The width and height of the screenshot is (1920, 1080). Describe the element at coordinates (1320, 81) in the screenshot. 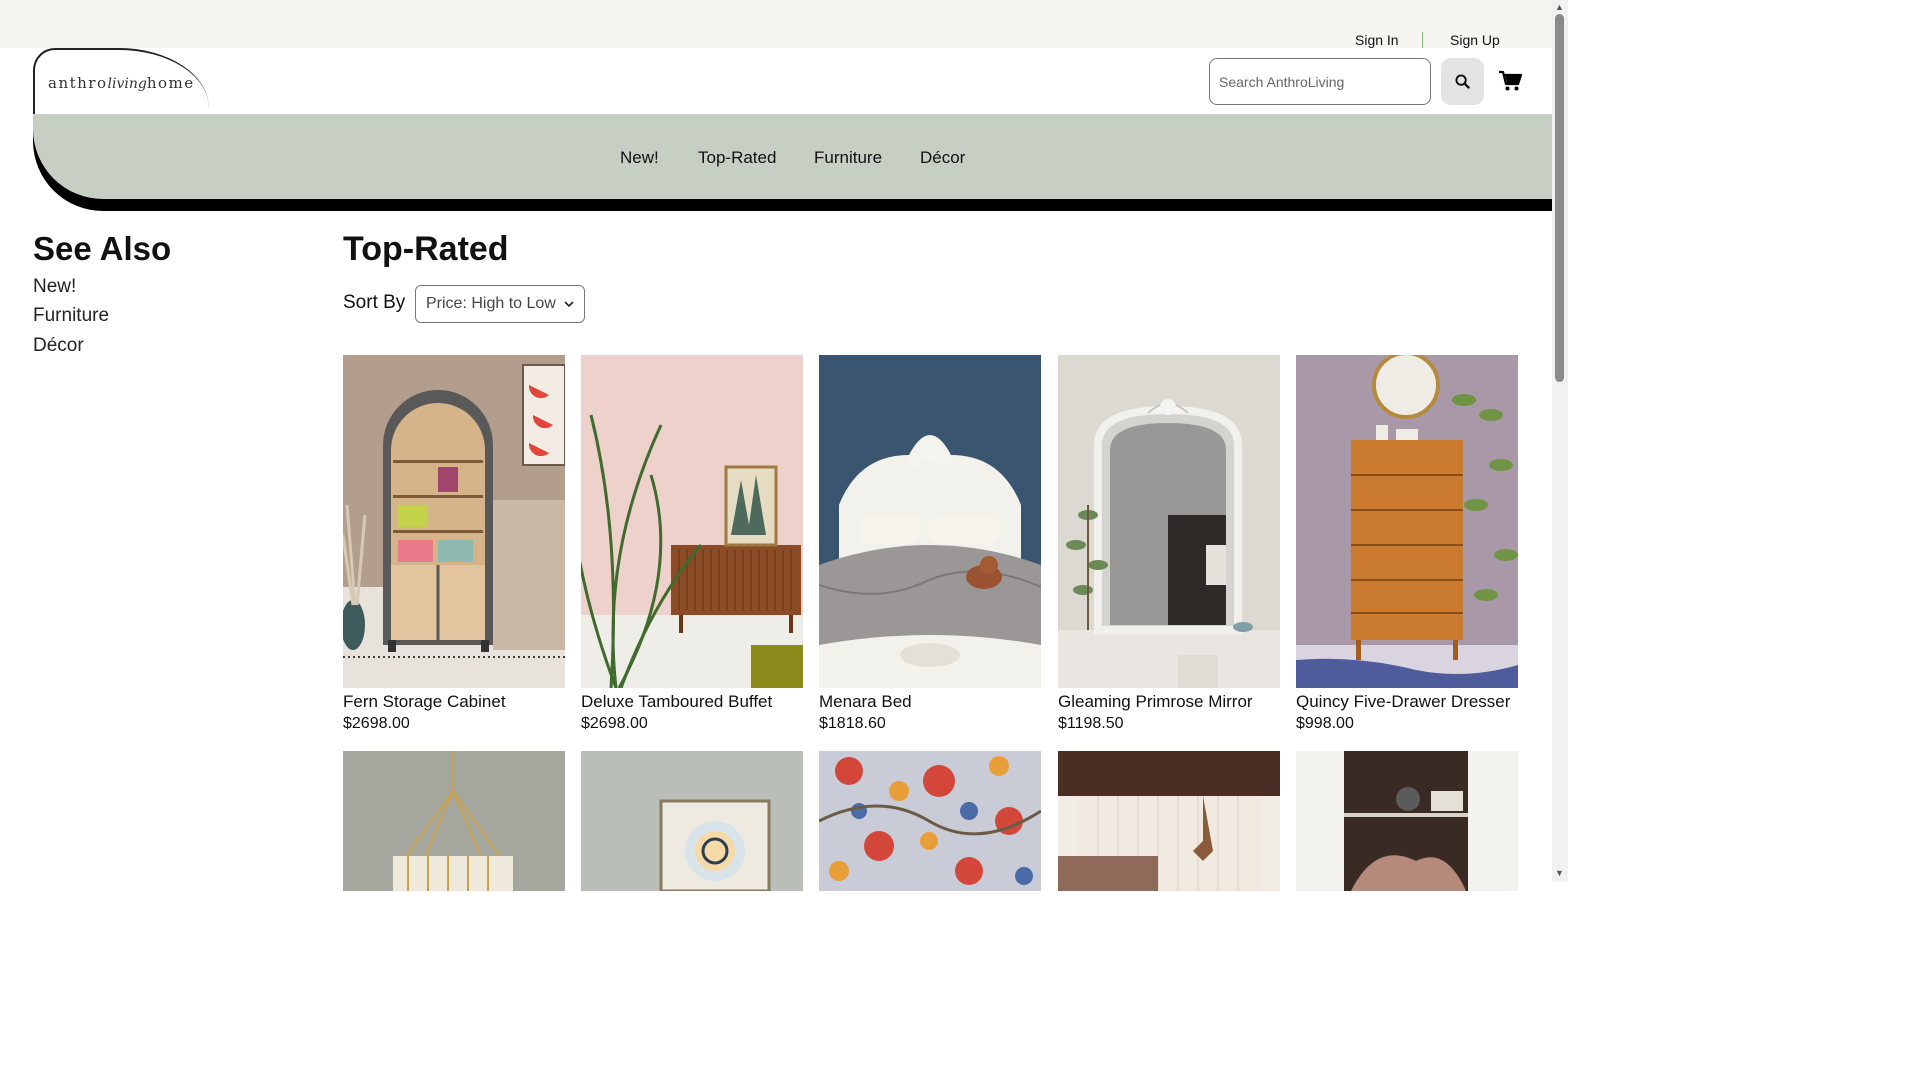

I see `search-input` at that location.